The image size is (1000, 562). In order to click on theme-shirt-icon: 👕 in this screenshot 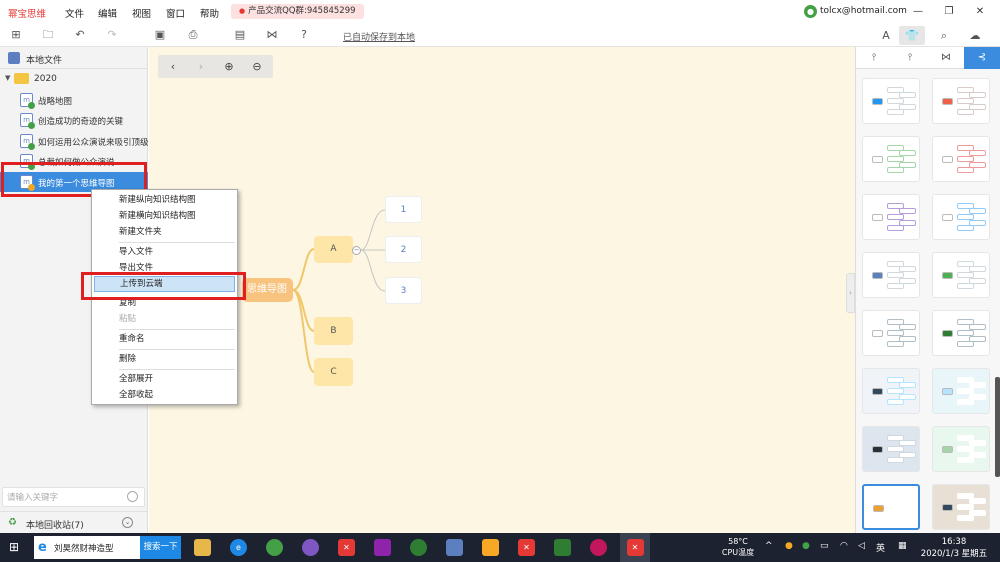, I will do `click(912, 35)`.